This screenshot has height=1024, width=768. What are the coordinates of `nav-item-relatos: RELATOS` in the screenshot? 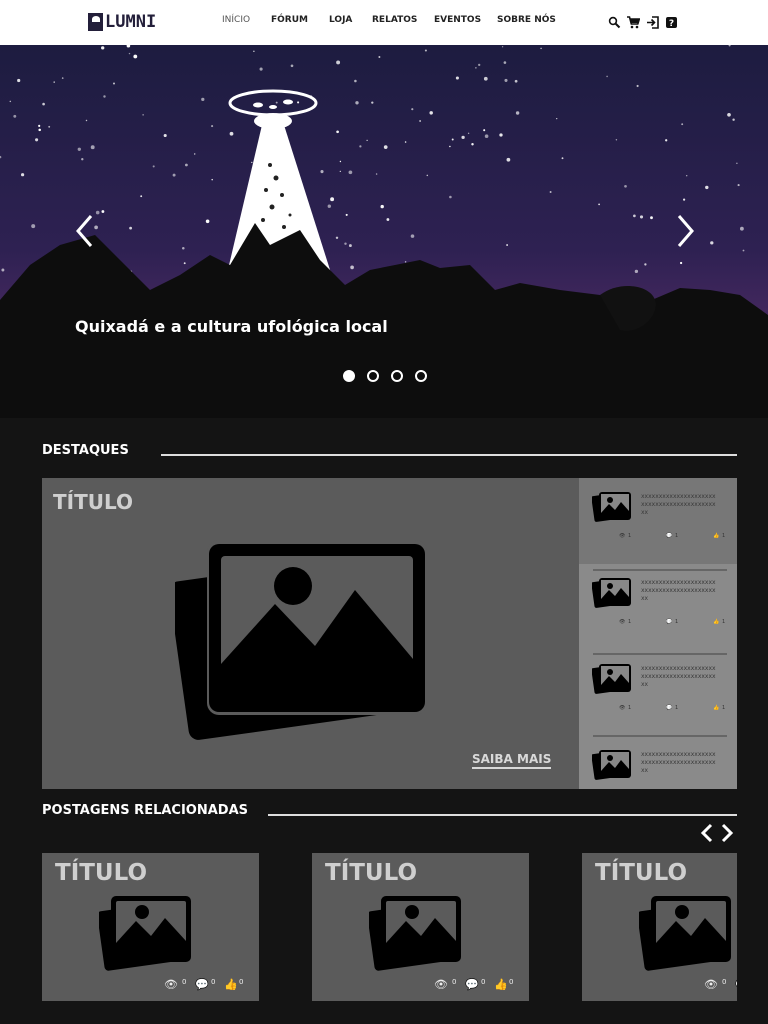 It's located at (394, 20).